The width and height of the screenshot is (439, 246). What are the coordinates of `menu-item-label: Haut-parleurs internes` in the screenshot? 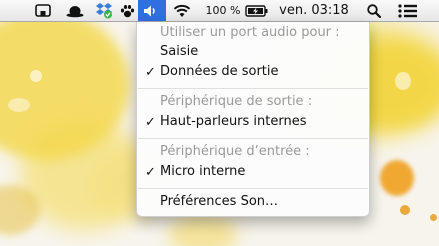 It's located at (233, 121).